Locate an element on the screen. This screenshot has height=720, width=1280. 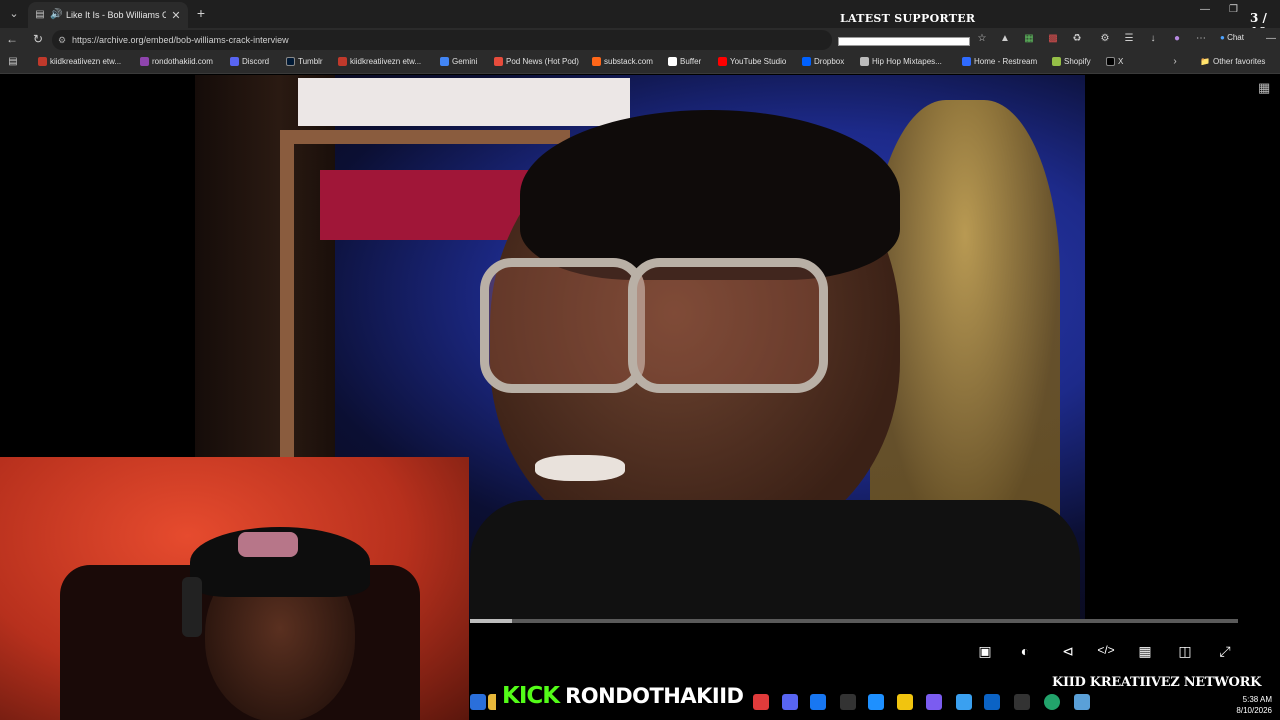
bookmark-item: Shopify is located at coordinates (1071, 61).